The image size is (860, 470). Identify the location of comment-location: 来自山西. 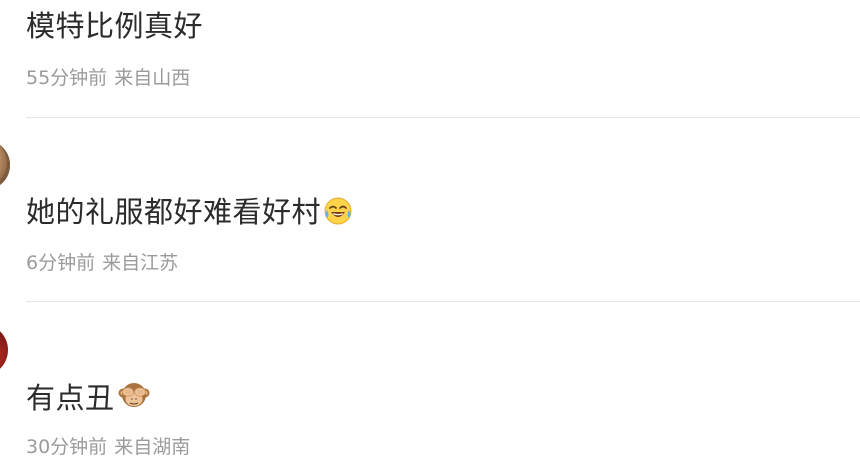
(152, 78).